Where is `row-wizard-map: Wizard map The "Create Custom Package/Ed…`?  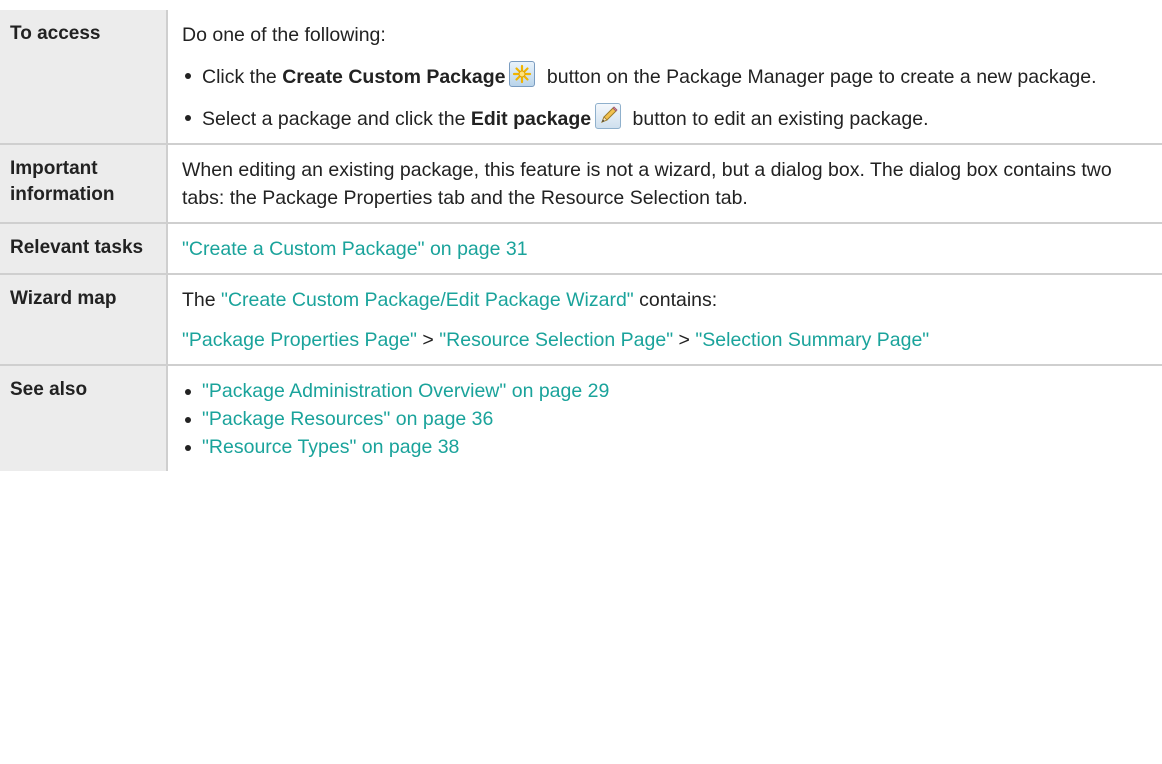
row-wizard-map: Wizard map The "Create Custom Package/Ed… is located at coordinates (581, 319).